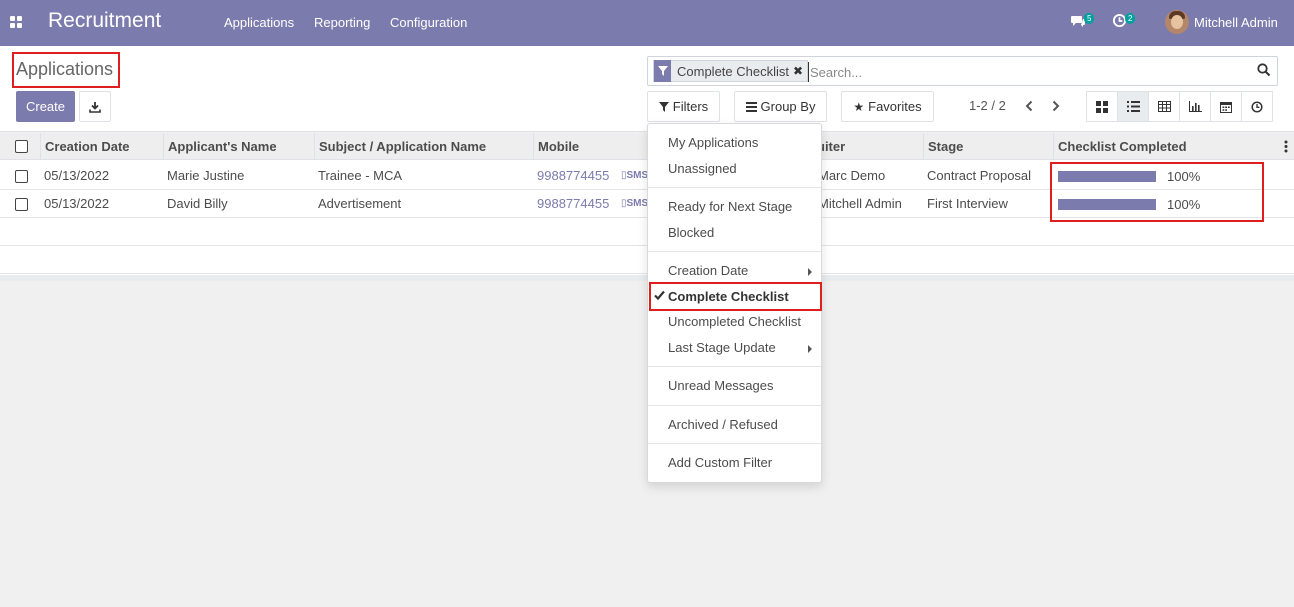 This screenshot has width=1294, height=607. Describe the element at coordinates (16, 22) in the screenshot. I see `apps-grid-icon` at that location.